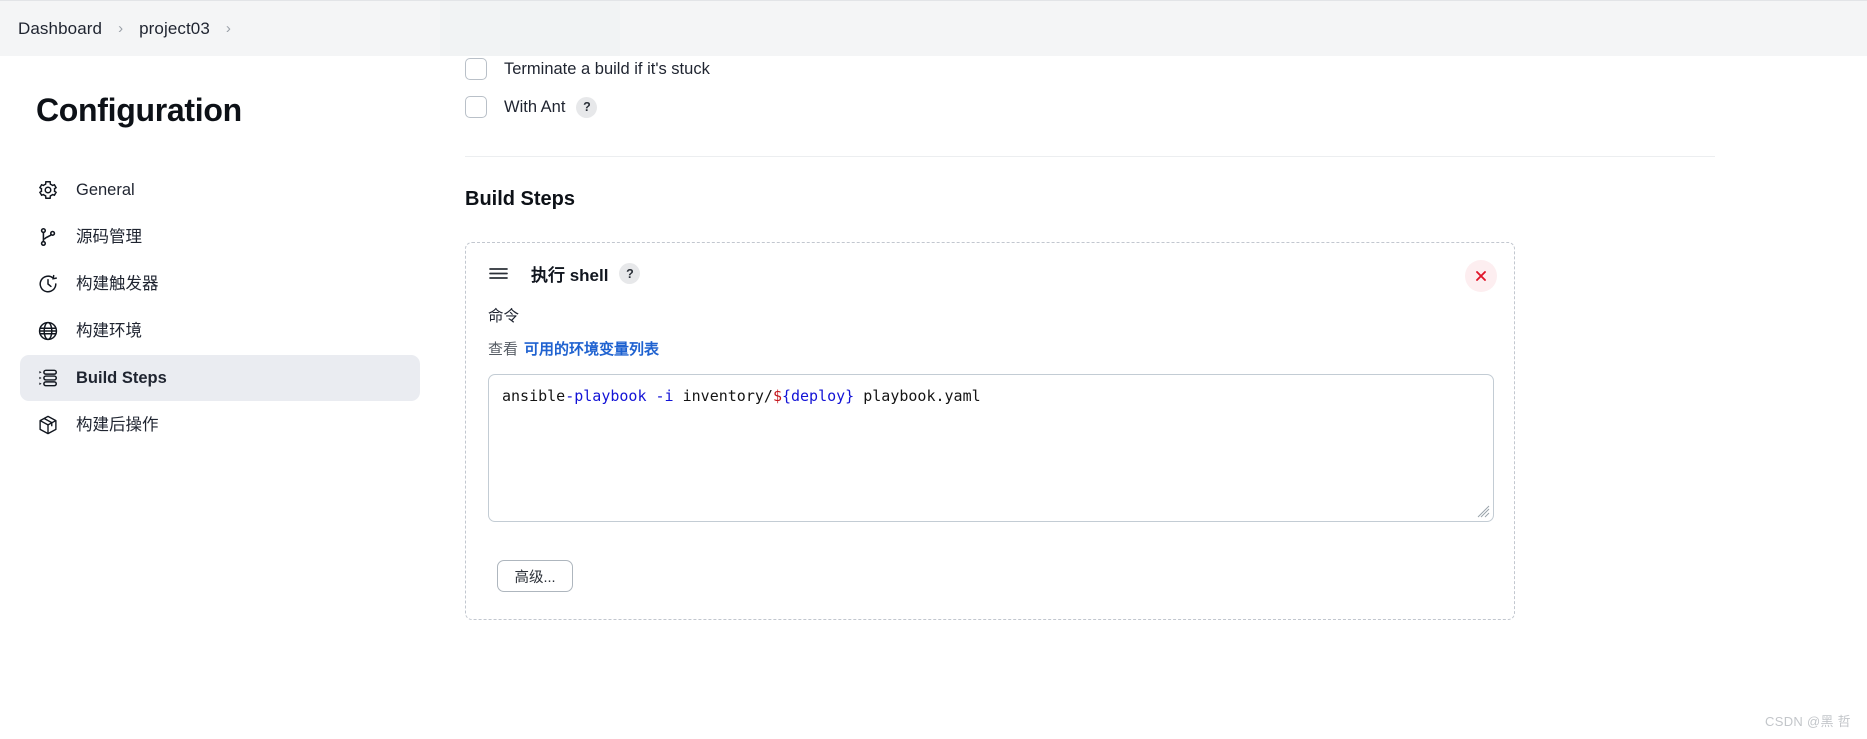 The image size is (1867, 739). Describe the element at coordinates (933, 28) in the screenshot. I see `breadcrumb: Dashboard › project03 ›` at that location.